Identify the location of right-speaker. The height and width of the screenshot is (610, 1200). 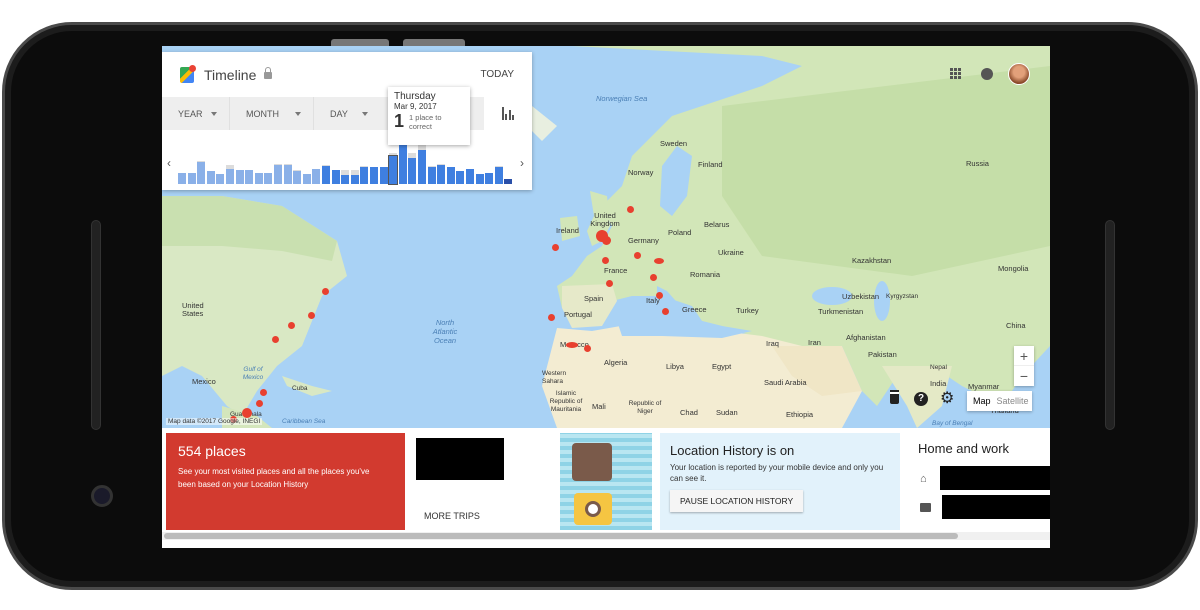
(1110, 325).